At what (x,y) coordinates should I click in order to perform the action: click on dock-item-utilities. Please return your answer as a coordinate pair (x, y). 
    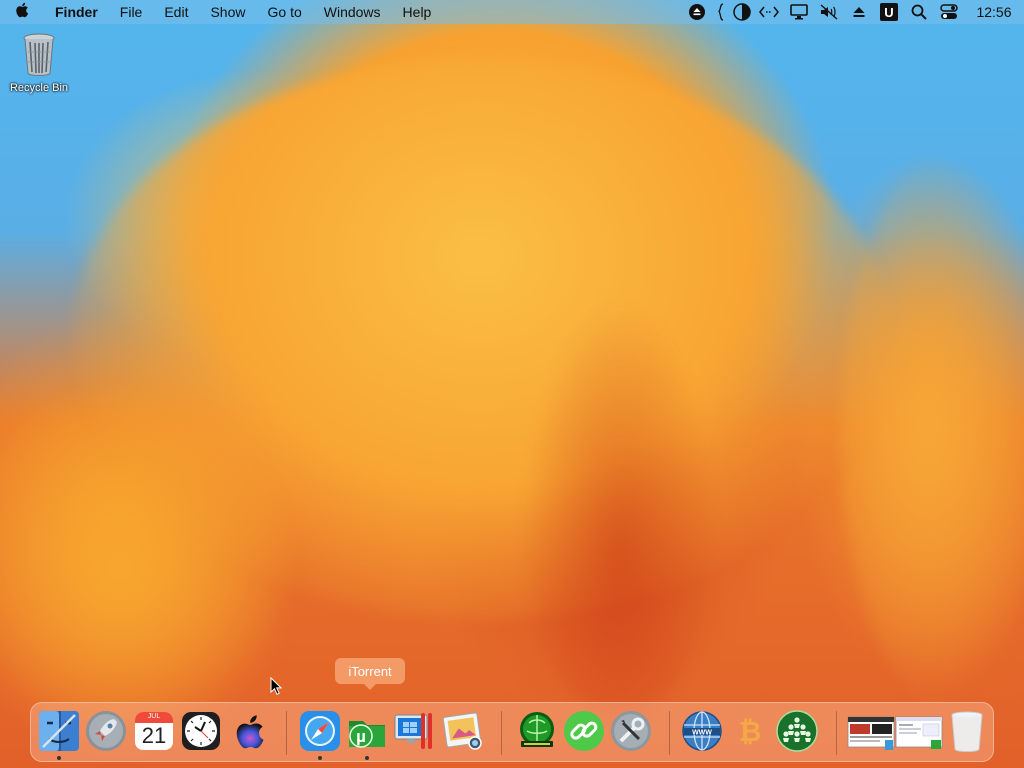
    Looking at the image, I should click on (631, 731).